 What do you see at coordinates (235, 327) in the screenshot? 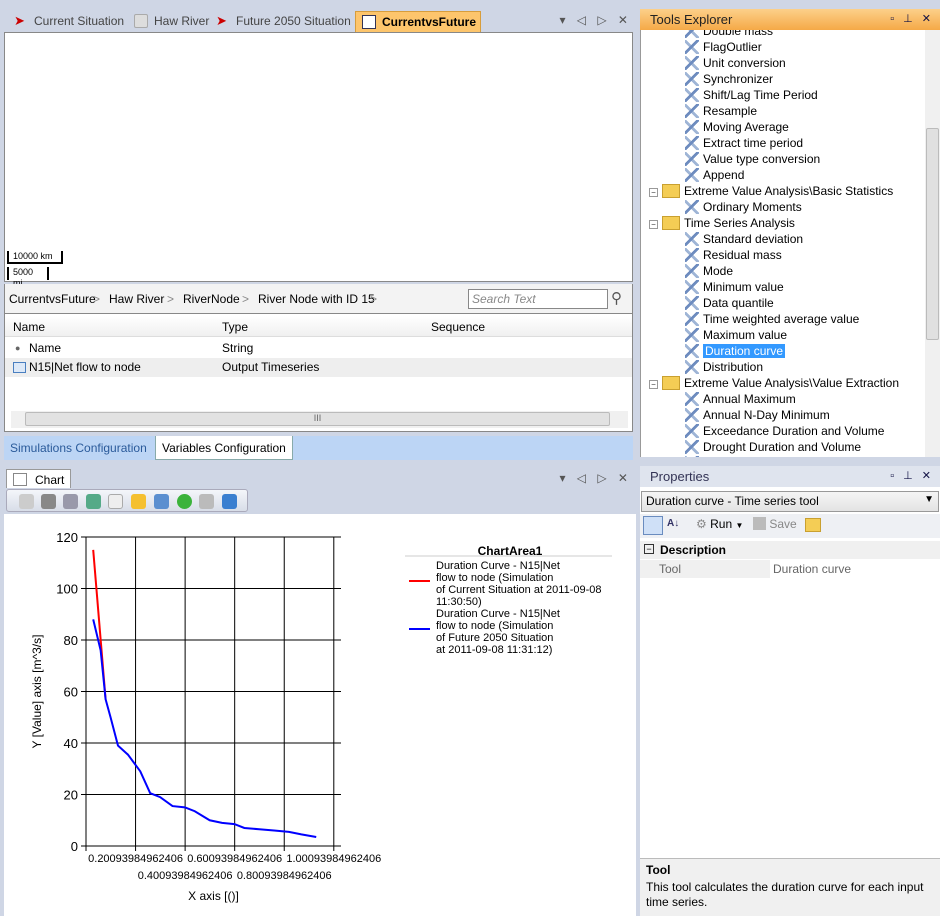
I see `column-header-type: Type` at bounding box center [235, 327].